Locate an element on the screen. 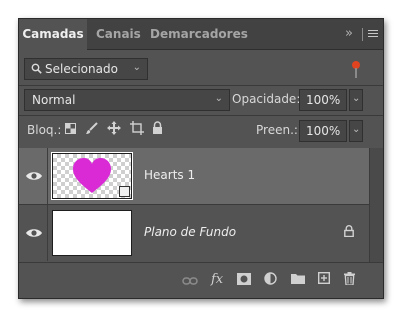 The width and height of the screenshot is (400, 313). fill-value: 100% is located at coordinates (323, 131).